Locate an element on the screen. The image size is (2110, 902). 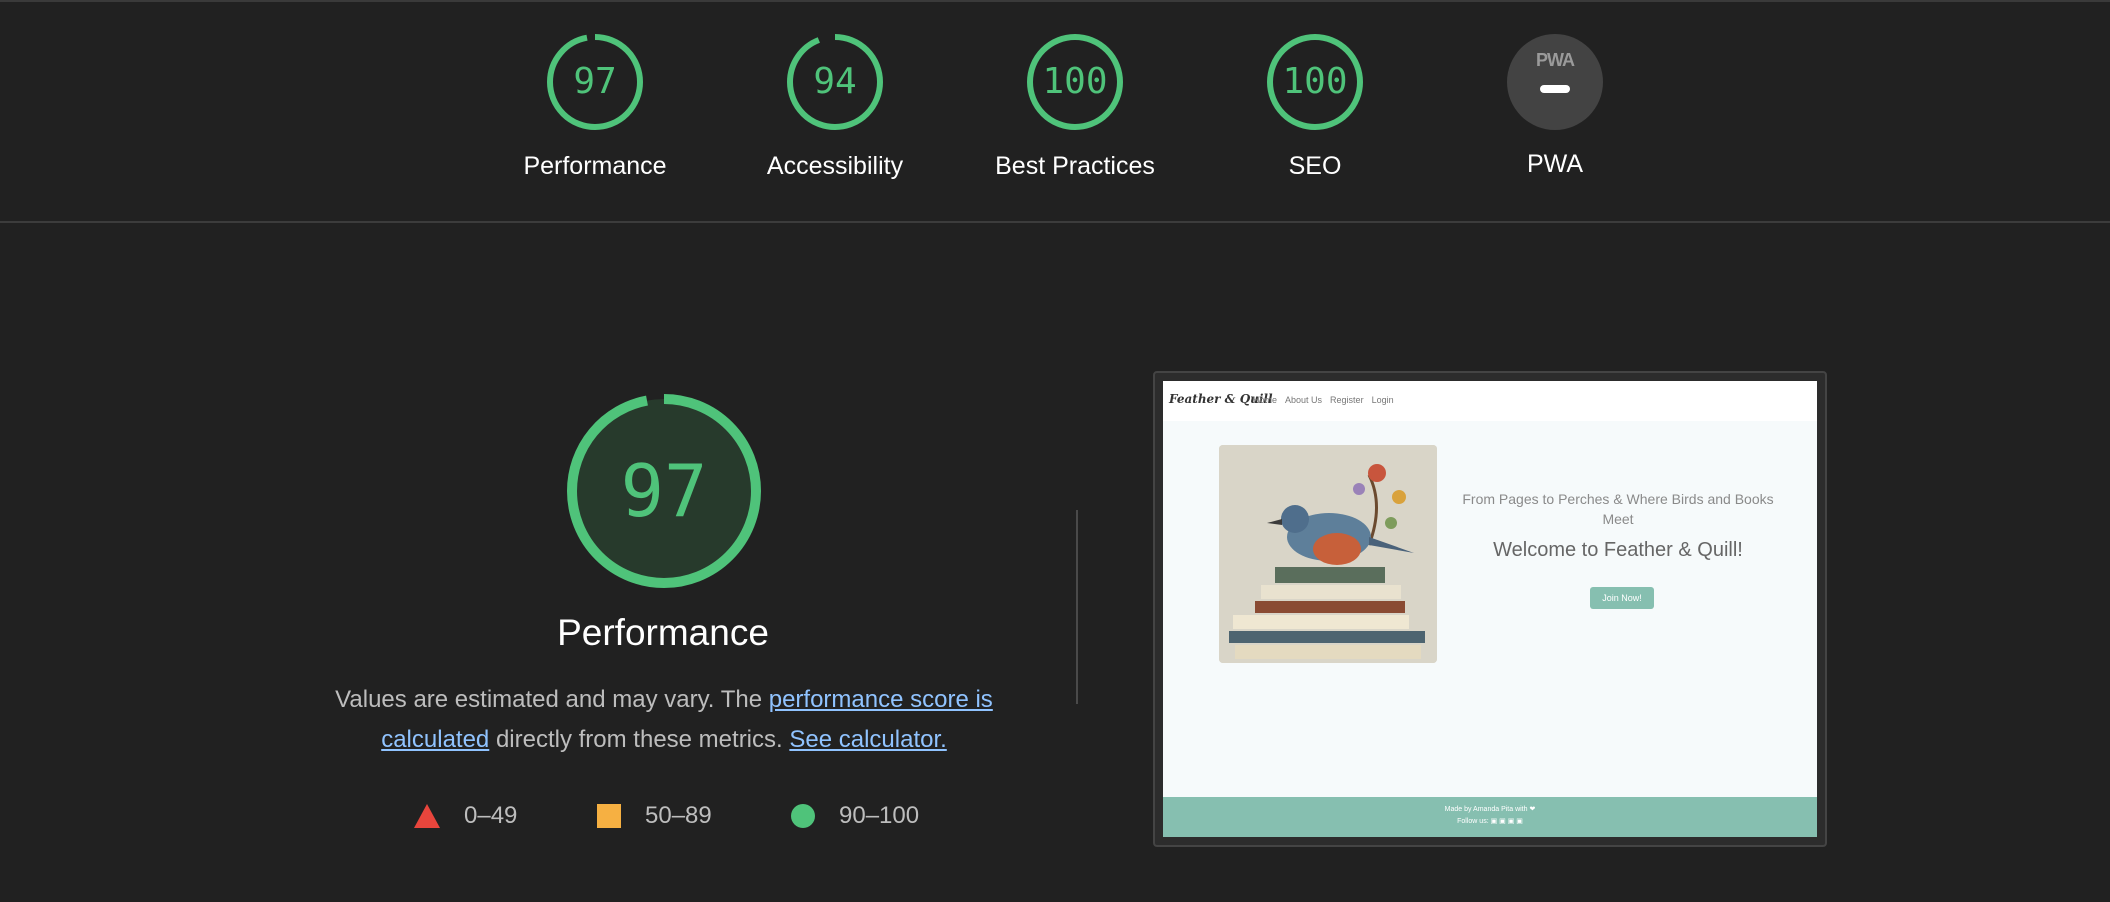
gauge-best-practices: 100 Best Practices is located at coordinates (1075, 106).